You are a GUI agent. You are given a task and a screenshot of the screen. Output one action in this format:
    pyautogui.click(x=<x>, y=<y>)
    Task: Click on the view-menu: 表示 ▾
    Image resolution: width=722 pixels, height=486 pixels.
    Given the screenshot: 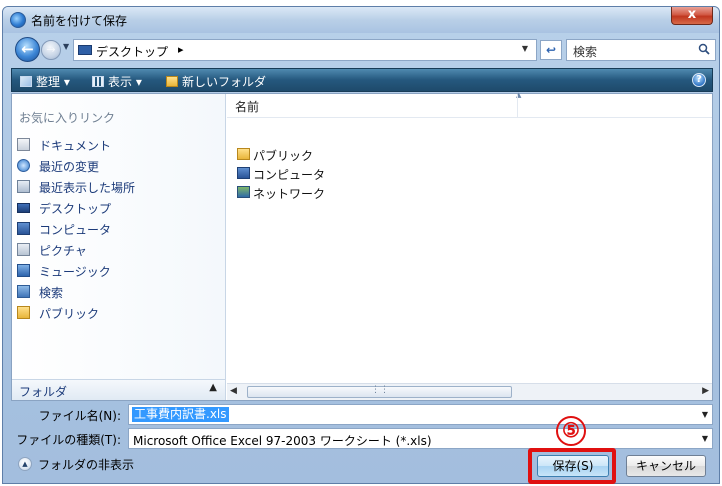 What is the action you would take?
    pyautogui.click(x=117, y=81)
    